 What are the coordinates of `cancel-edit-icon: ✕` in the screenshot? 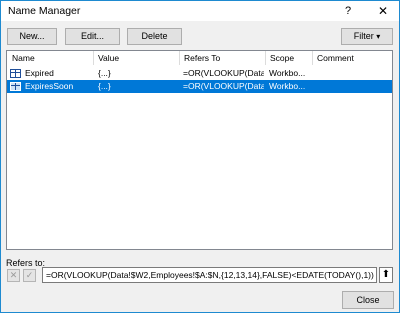 It's located at (13, 275).